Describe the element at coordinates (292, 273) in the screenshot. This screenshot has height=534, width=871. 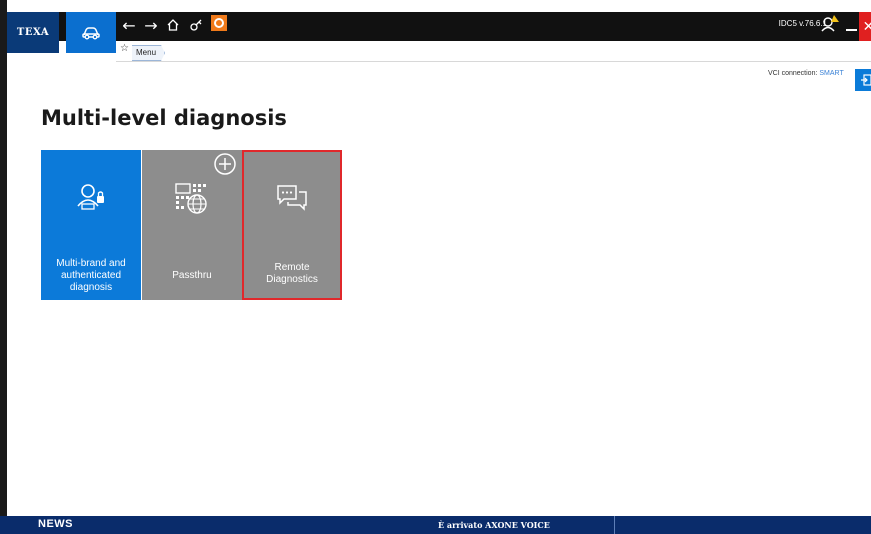
I see `tile-label: Remote Diagnostics` at that location.